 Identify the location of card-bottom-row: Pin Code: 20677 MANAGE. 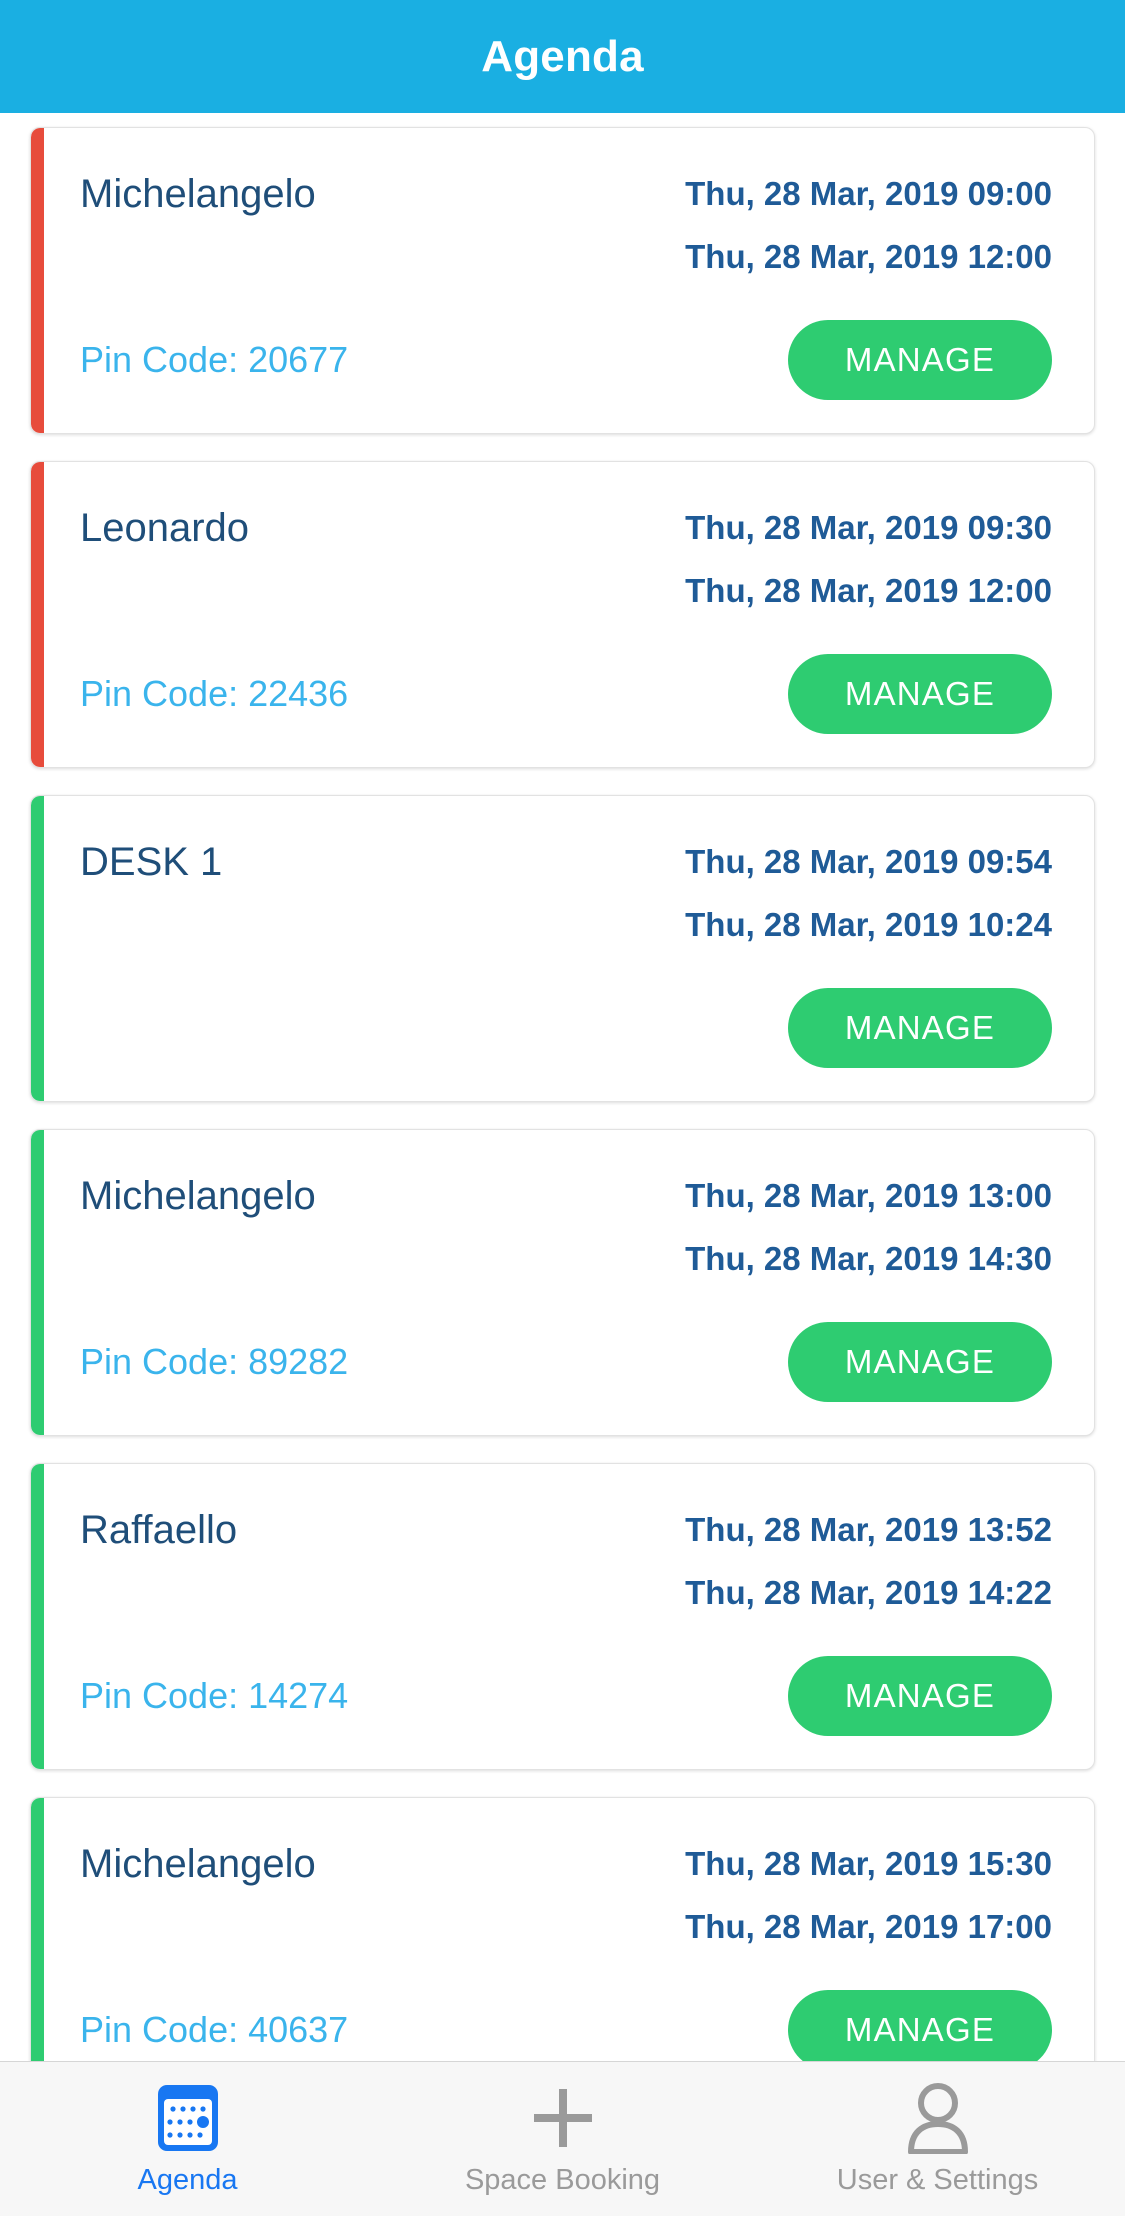
(569, 360).